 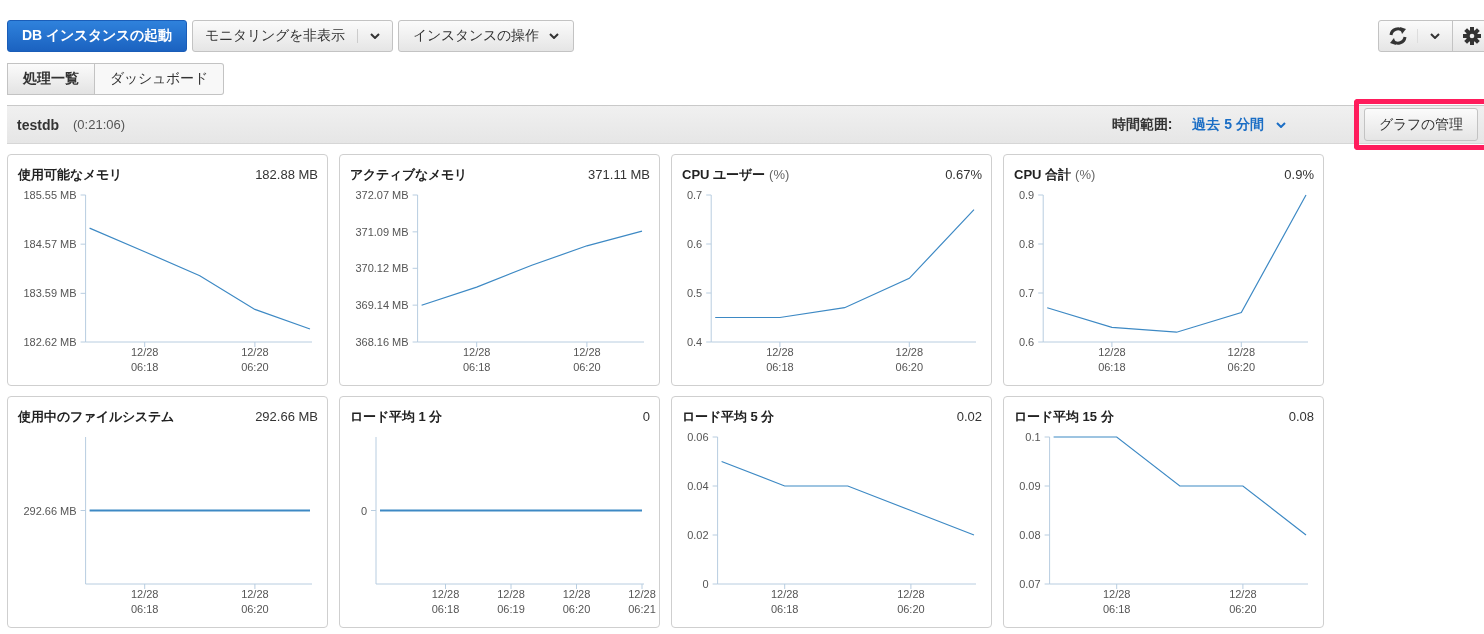 I want to click on y-tick-label: 0.02, so click(x=698, y=535).